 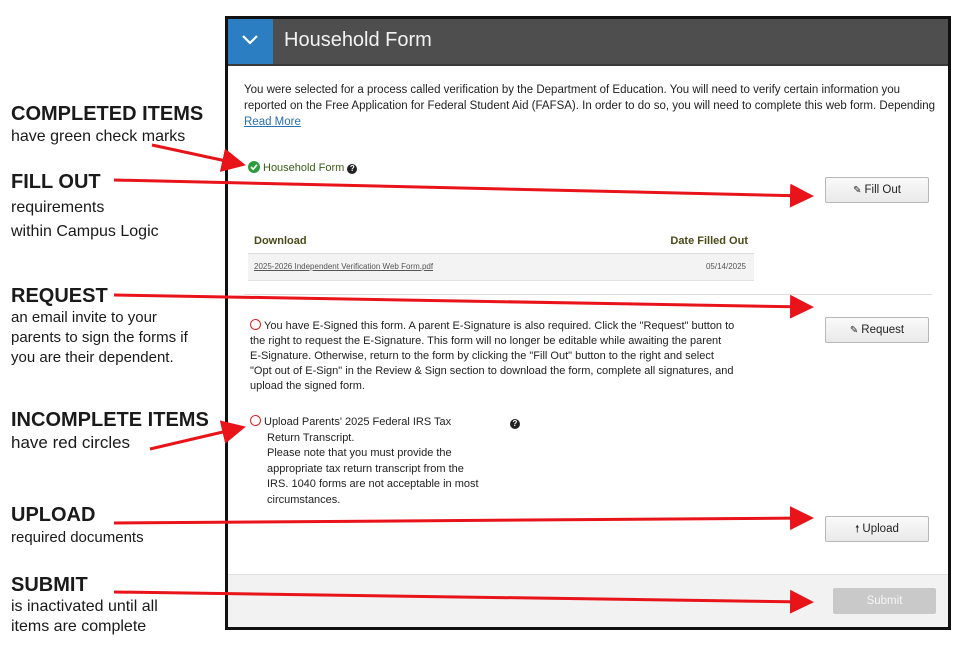 What do you see at coordinates (463, 518) in the screenshot?
I see `arrow-upload` at bounding box center [463, 518].